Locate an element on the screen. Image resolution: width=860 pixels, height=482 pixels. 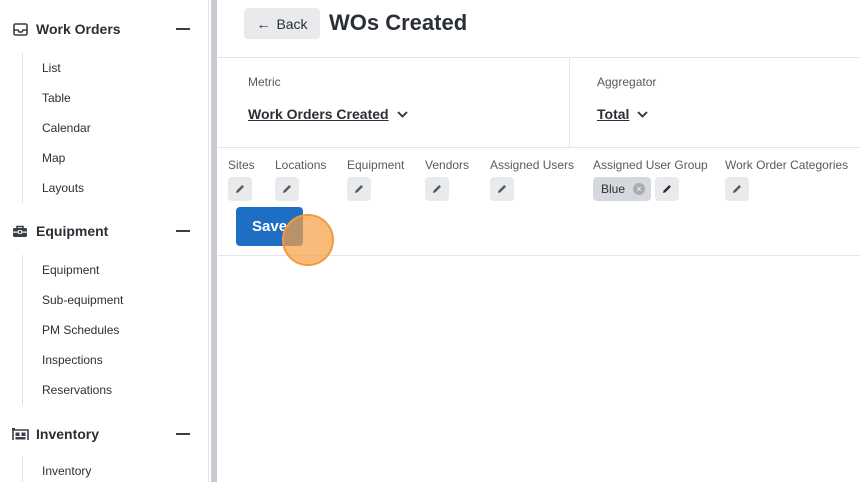
sidebar-item-calendar: Calendar is located at coordinates (115, 128).